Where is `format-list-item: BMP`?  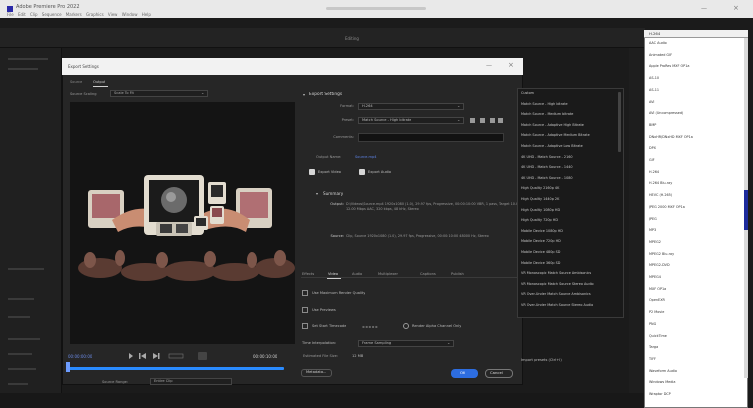
format-list-item: BMP is located at coordinates (694, 125).